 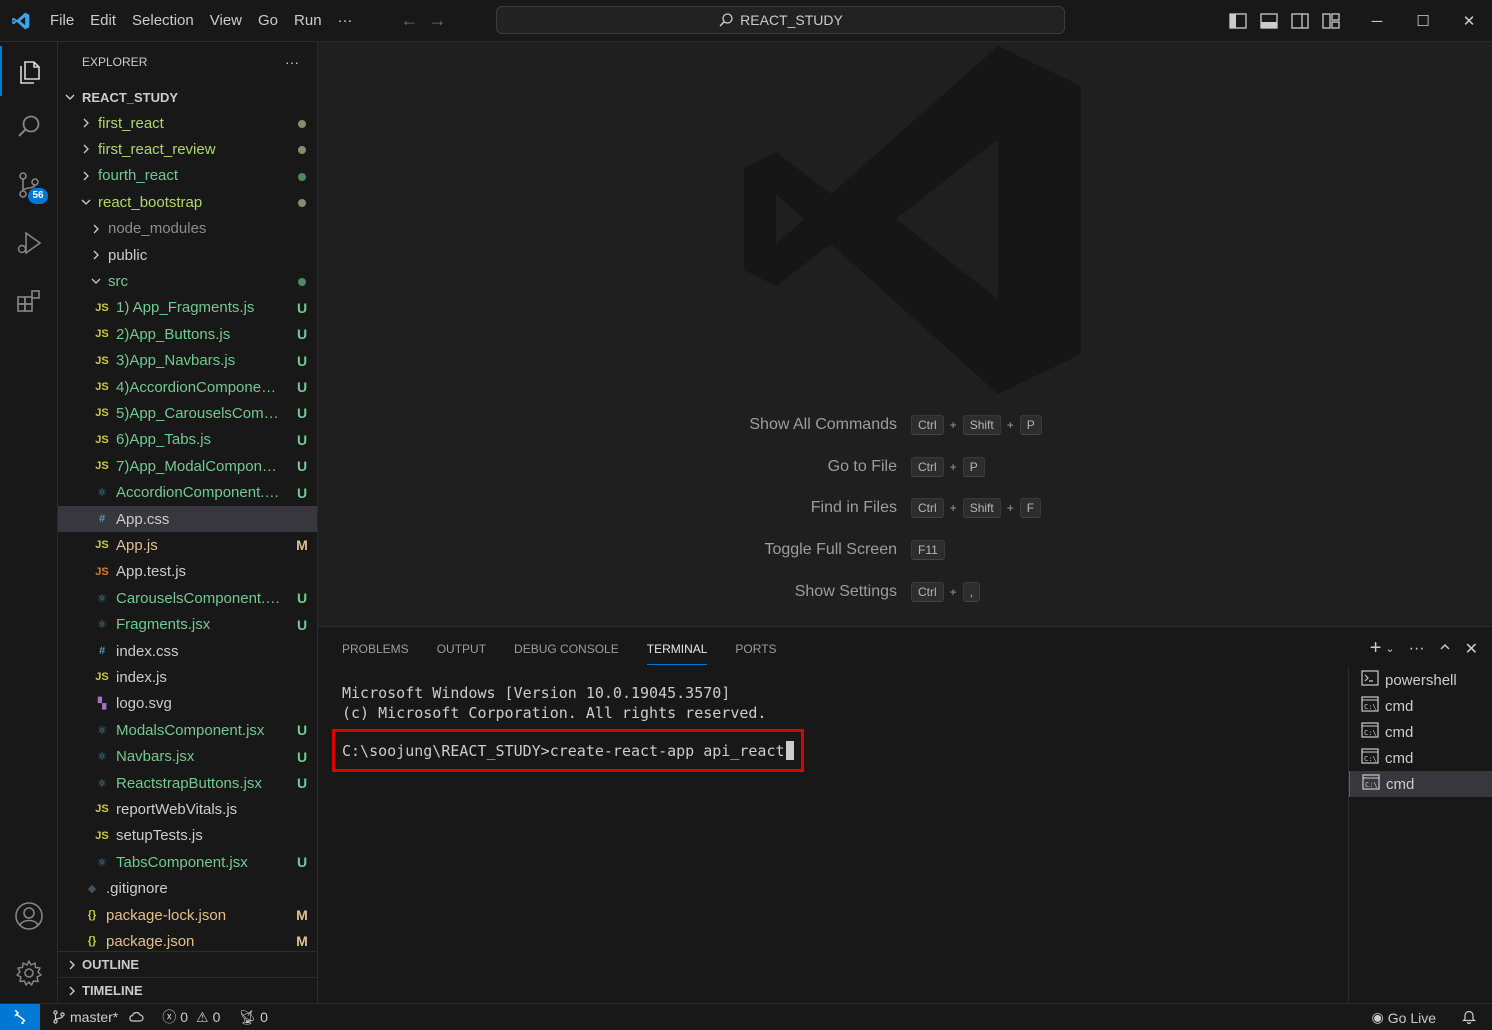 I want to click on file-type-icon: ◆, so click(x=92, y=889).